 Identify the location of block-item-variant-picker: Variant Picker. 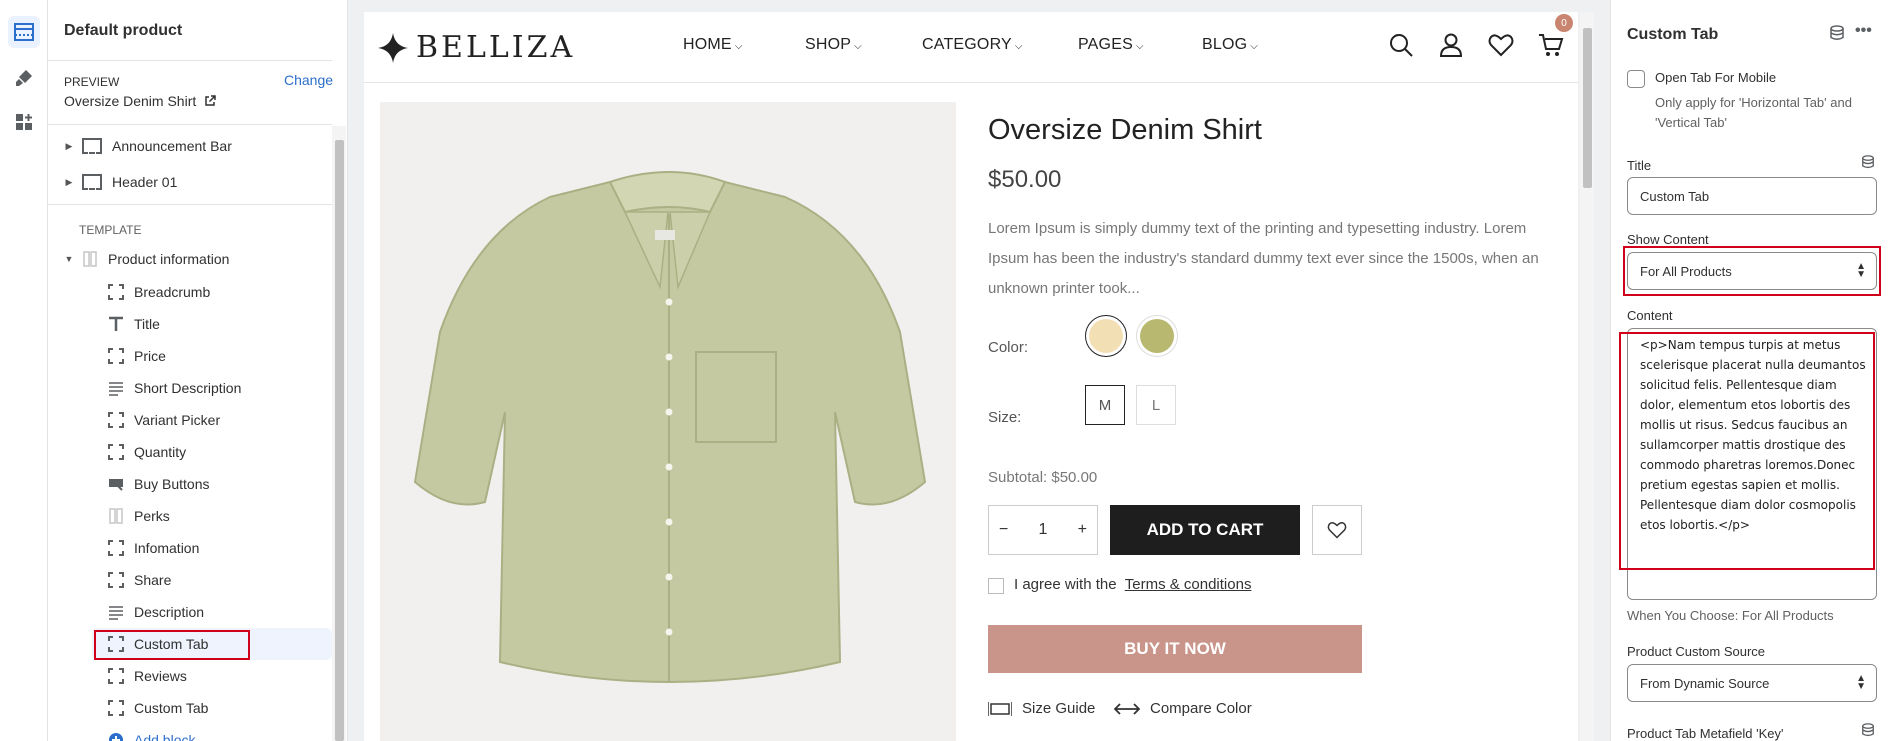
(212, 420).